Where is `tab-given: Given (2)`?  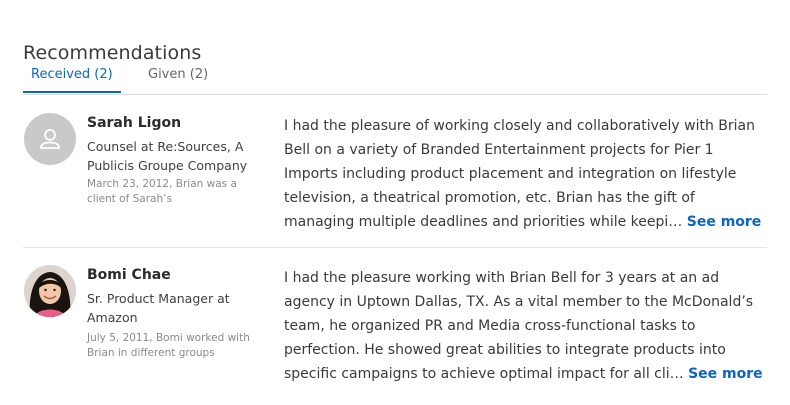
tab-given: Given (2) is located at coordinates (178, 79).